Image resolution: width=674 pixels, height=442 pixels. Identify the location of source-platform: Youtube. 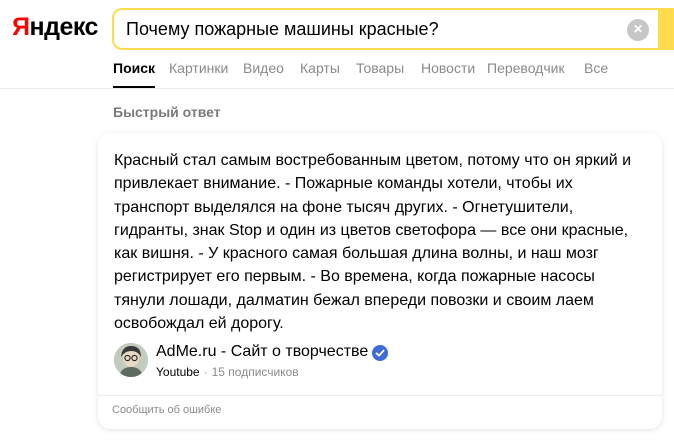
(178, 372).